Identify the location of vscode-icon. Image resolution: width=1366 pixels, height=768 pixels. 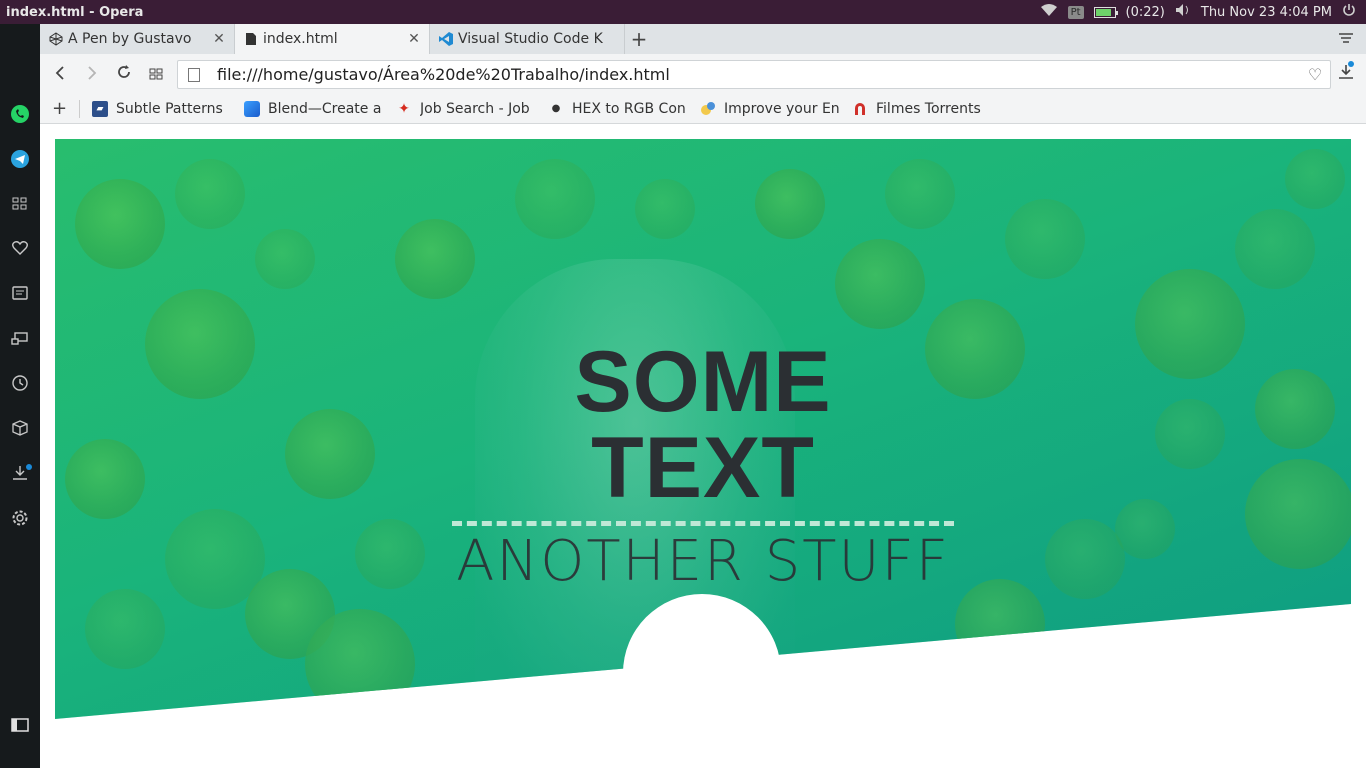
(446, 39).